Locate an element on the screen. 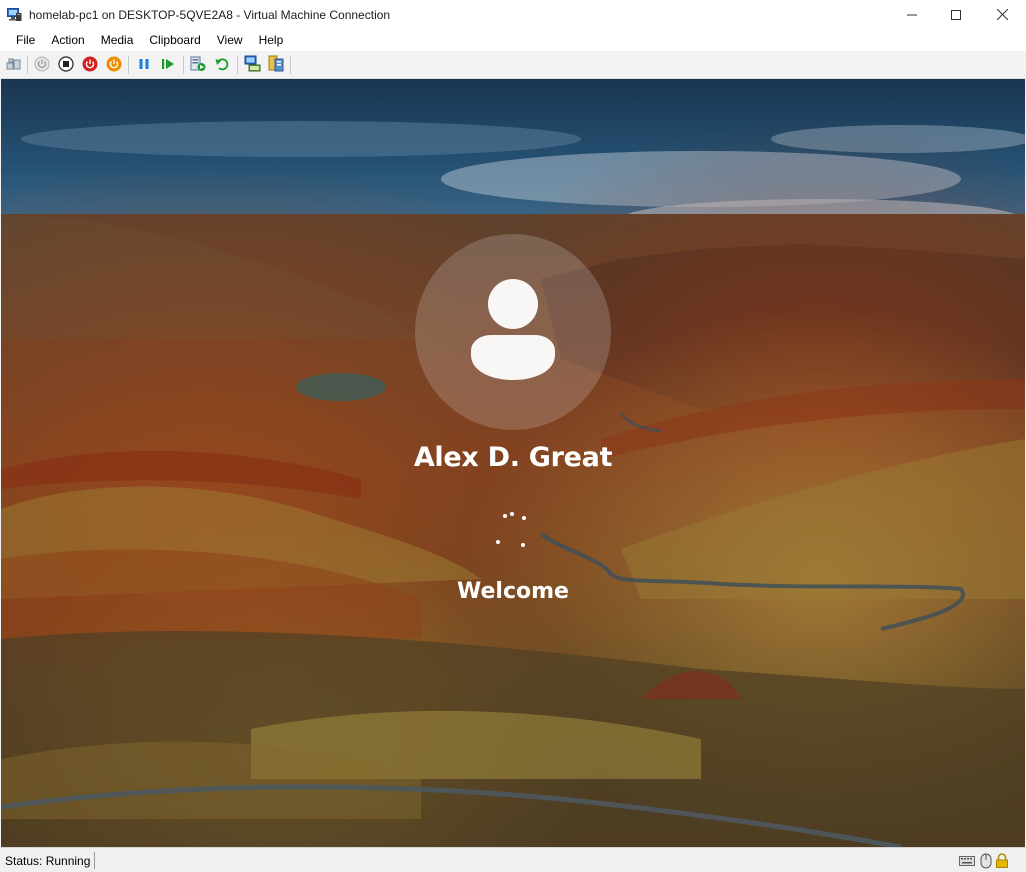  status-bar: Status: Running is located at coordinates (513, 859).